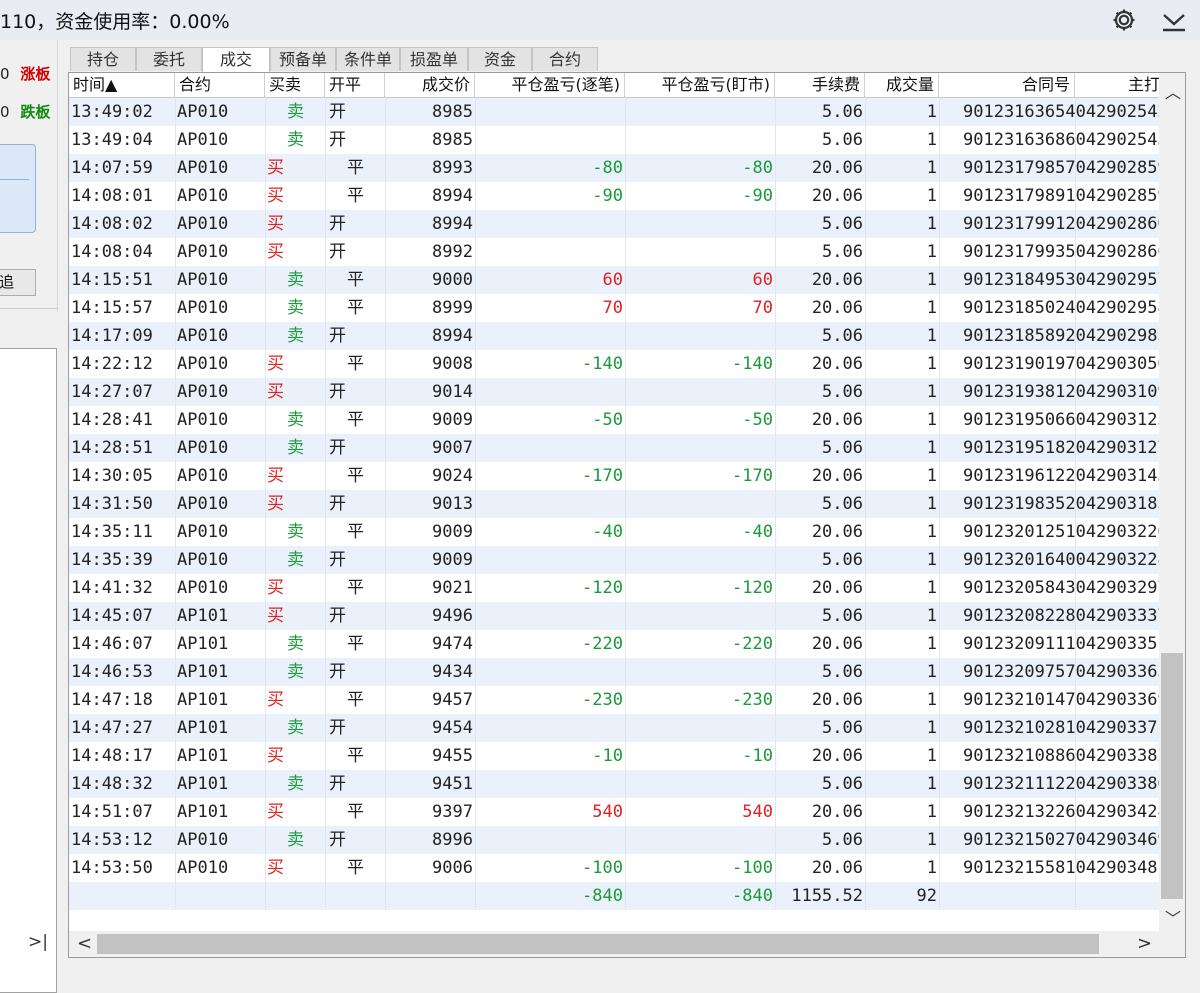  I want to click on col-pnl-market-header: 平仓盈亏(盯市), so click(700, 85).